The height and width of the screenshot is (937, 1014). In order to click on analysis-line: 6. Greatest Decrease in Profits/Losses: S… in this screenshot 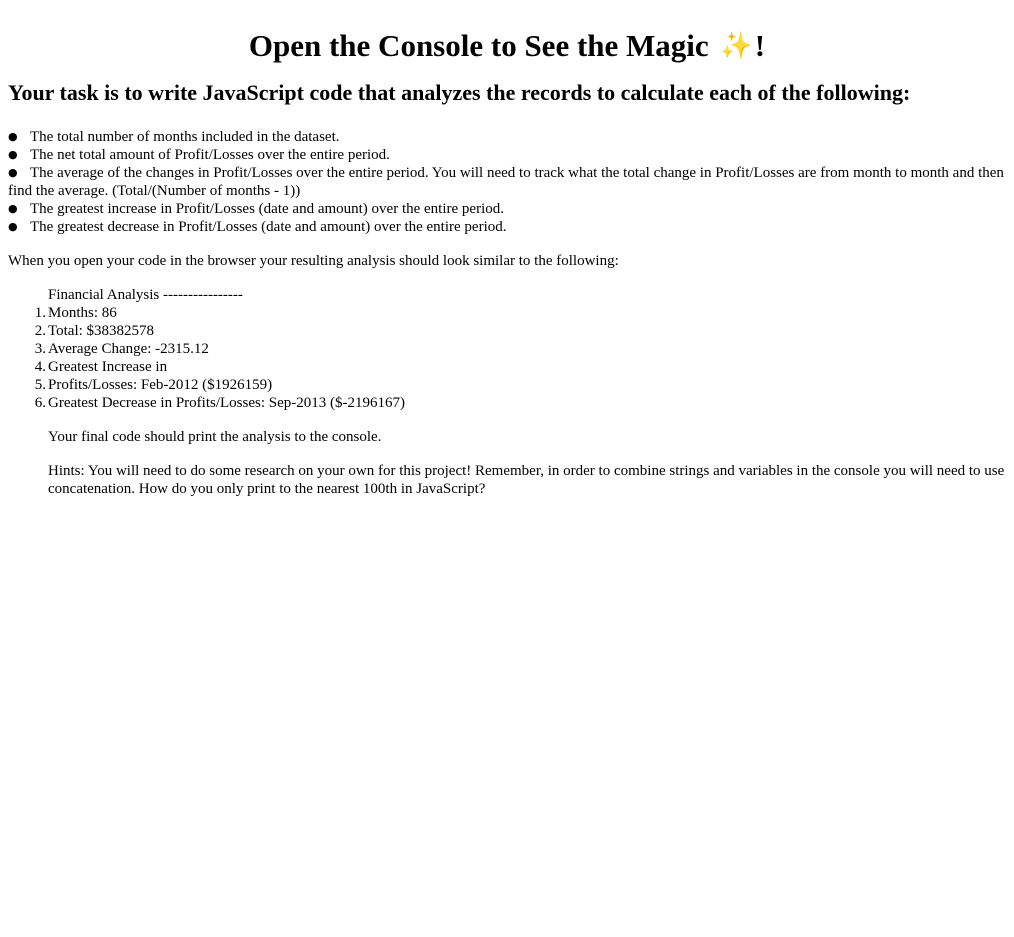, I will do `click(520, 403)`.